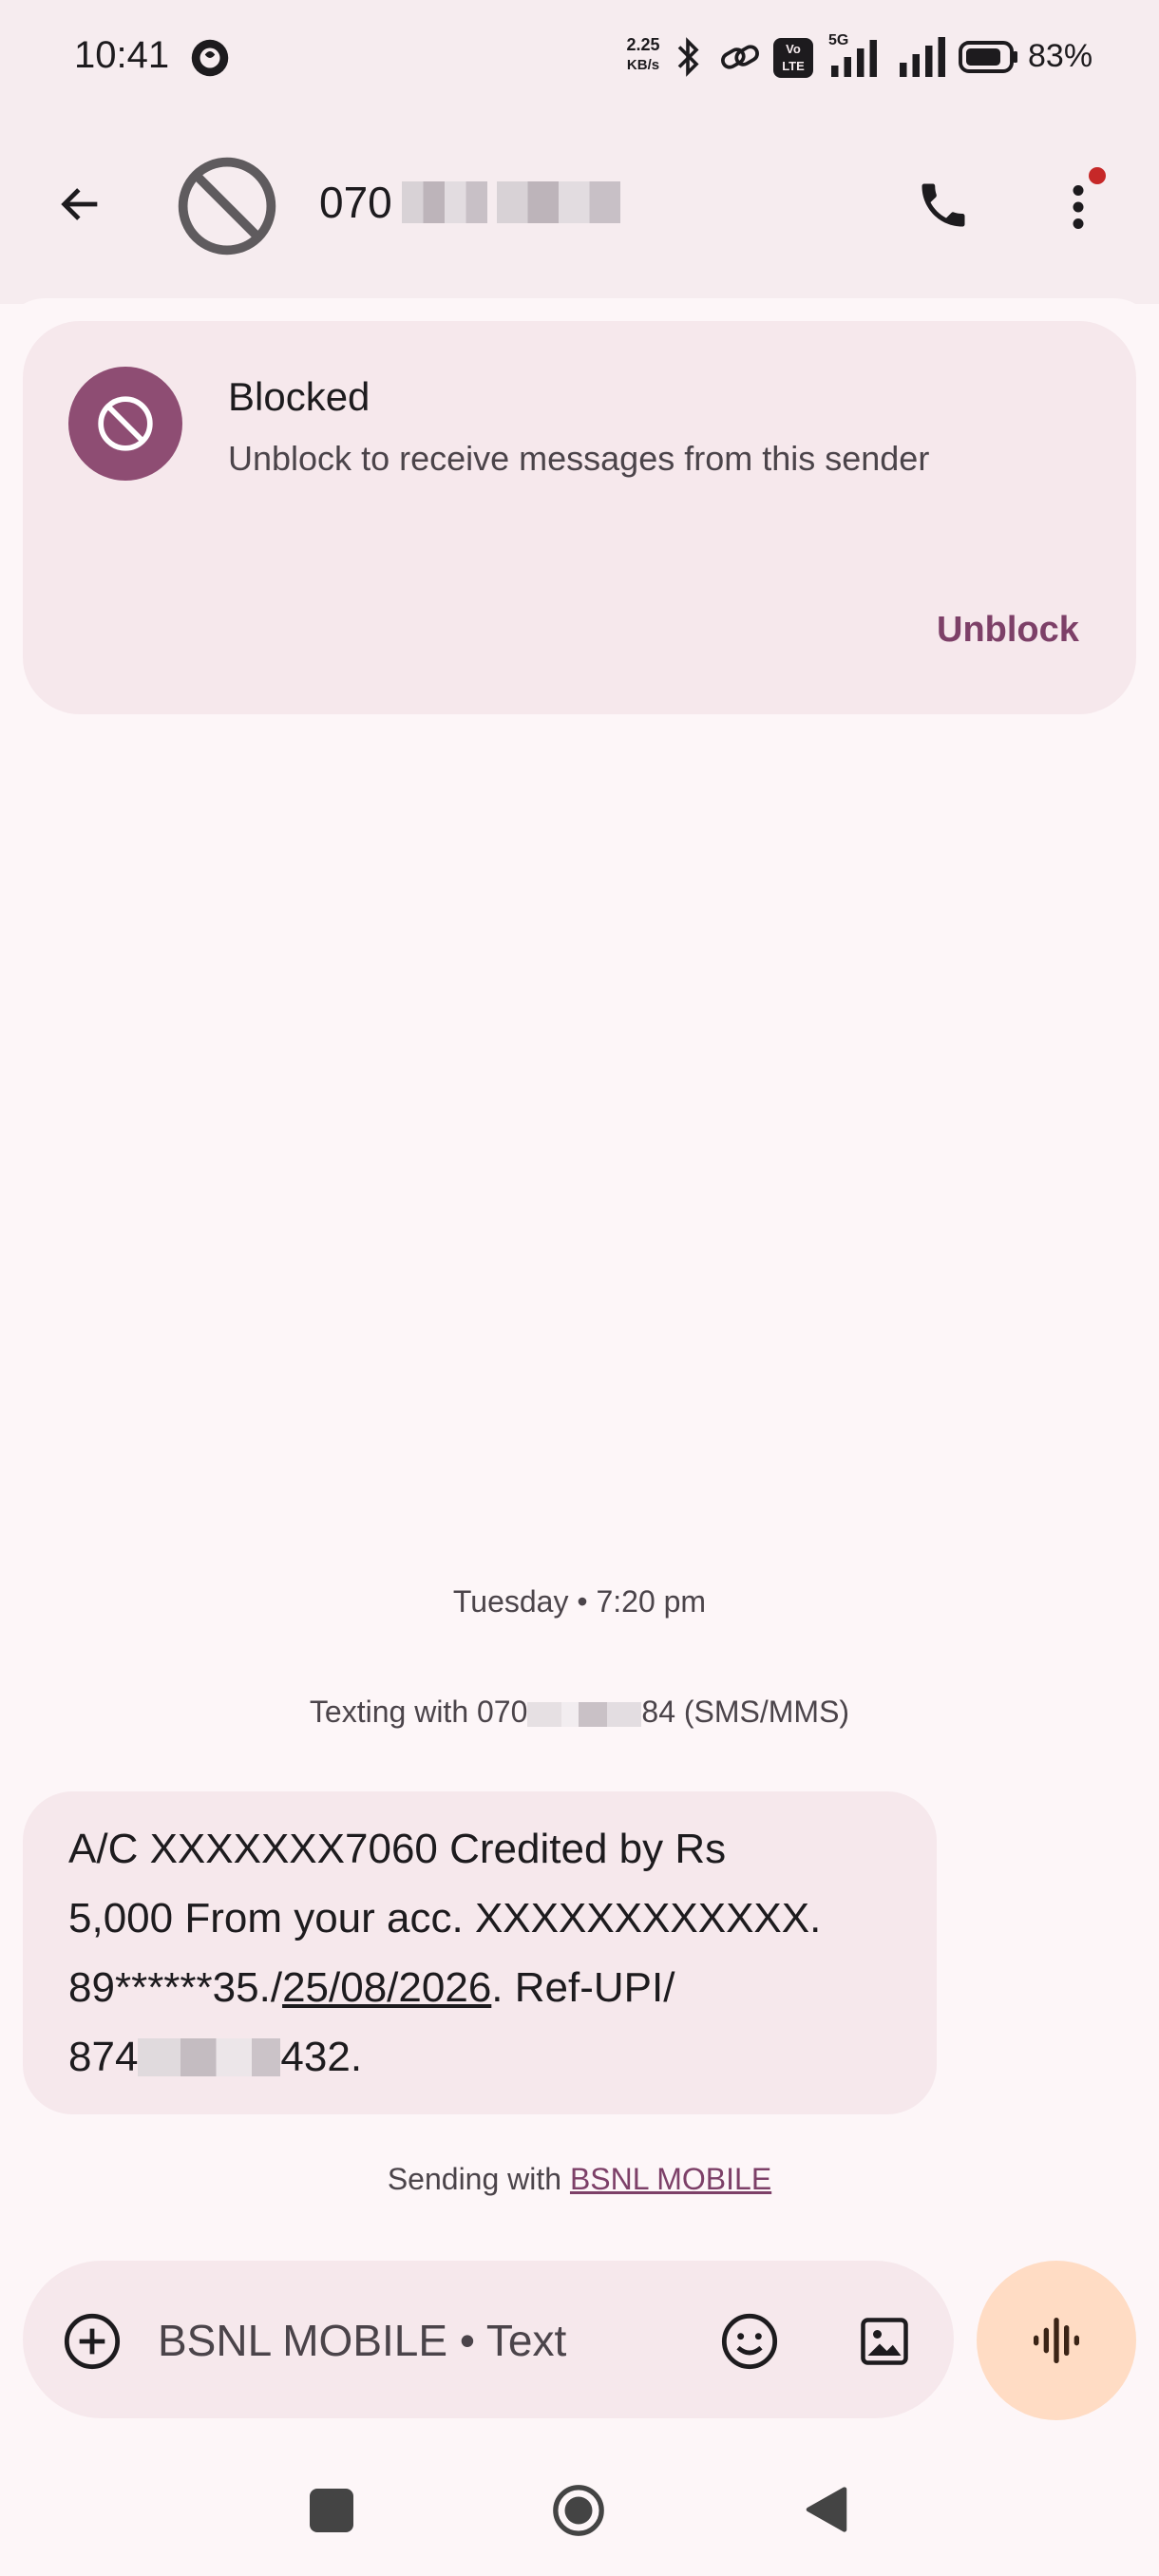  I want to click on emoji-button, so click(749, 2341).